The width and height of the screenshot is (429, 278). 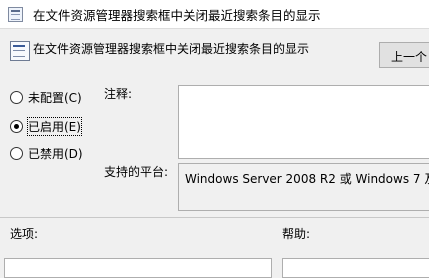 I want to click on title-bar: 在文件资源管理器搜索框中关闭最近搜索条目的显示, so click(x=214, y=14).